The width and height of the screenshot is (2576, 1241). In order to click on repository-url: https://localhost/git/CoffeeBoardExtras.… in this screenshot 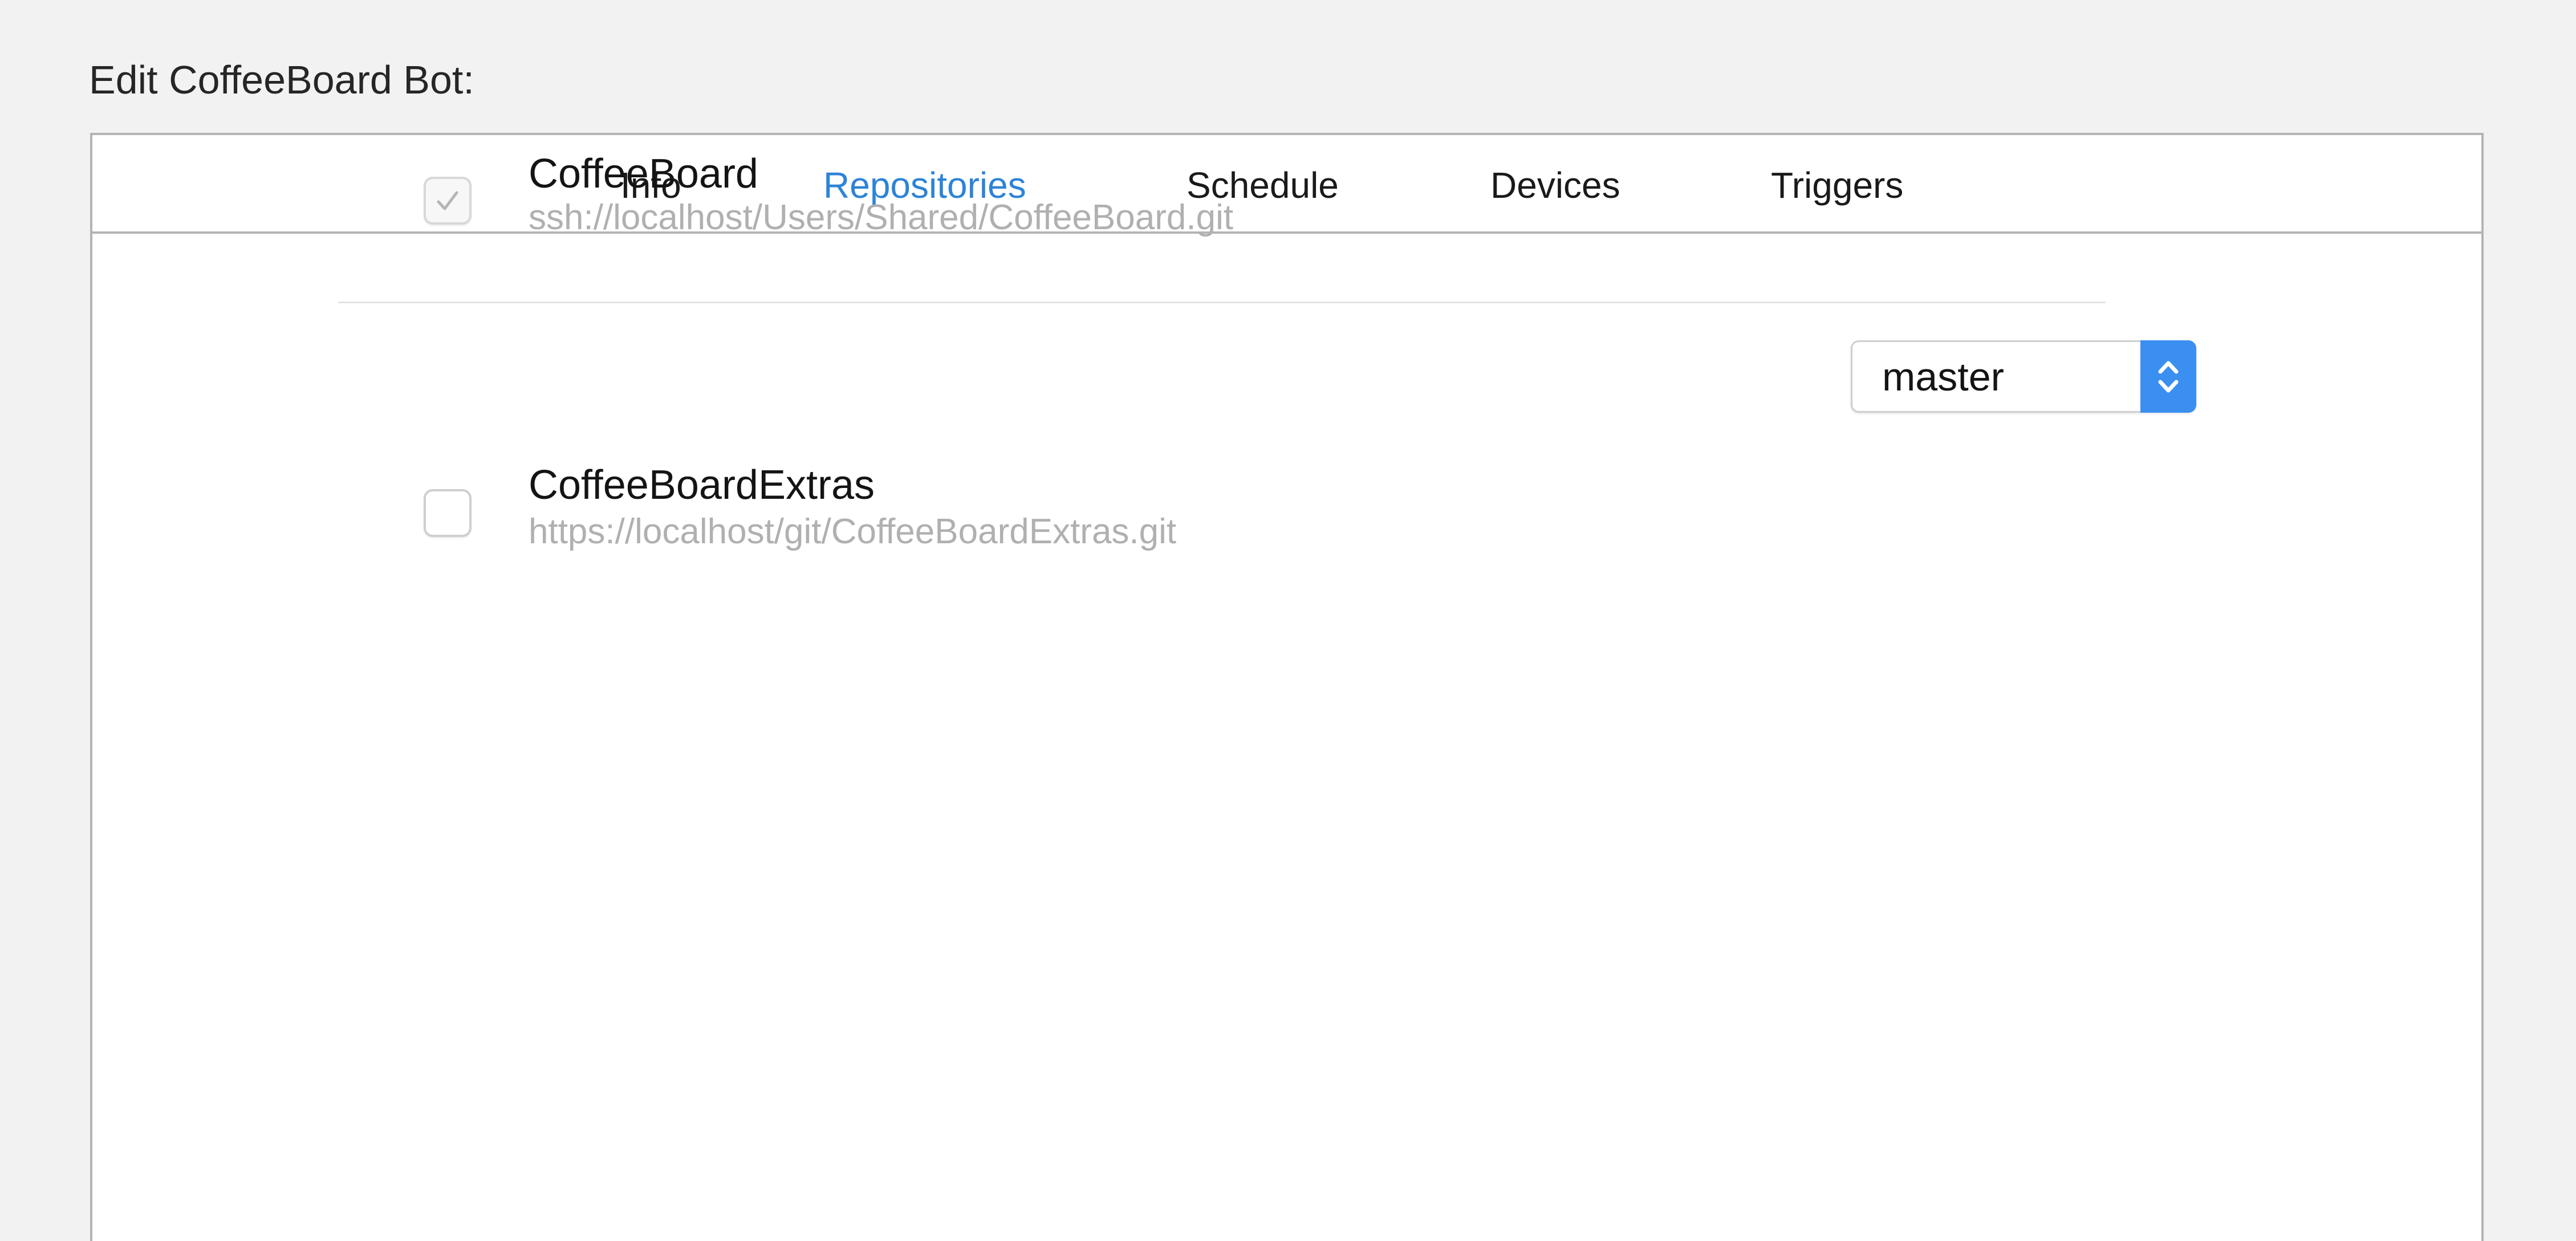, I will do `click(853, 531)`.